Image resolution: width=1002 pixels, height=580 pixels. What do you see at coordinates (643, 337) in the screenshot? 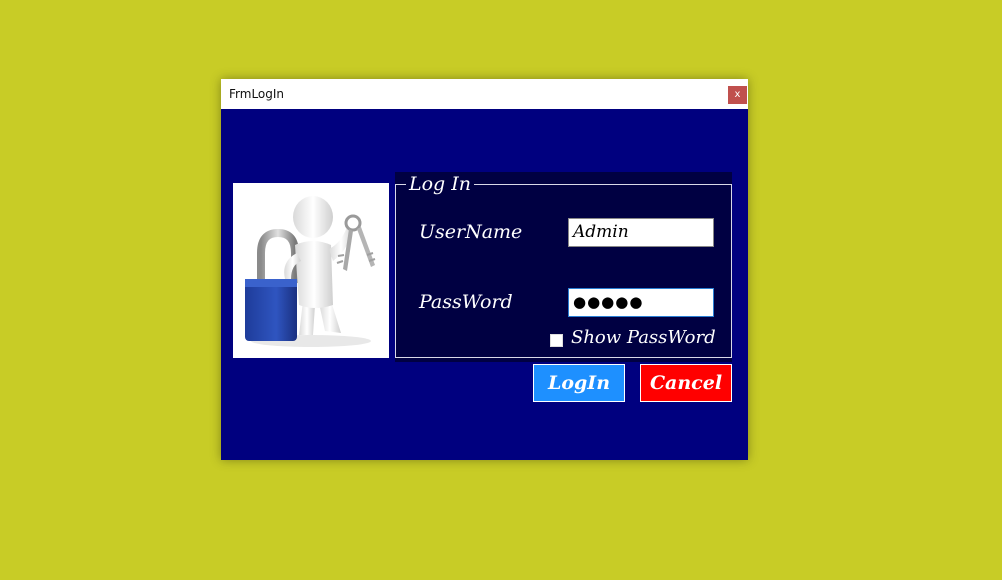
I see `show-password-label: Show PassWord` at bounding box center [643, 337].